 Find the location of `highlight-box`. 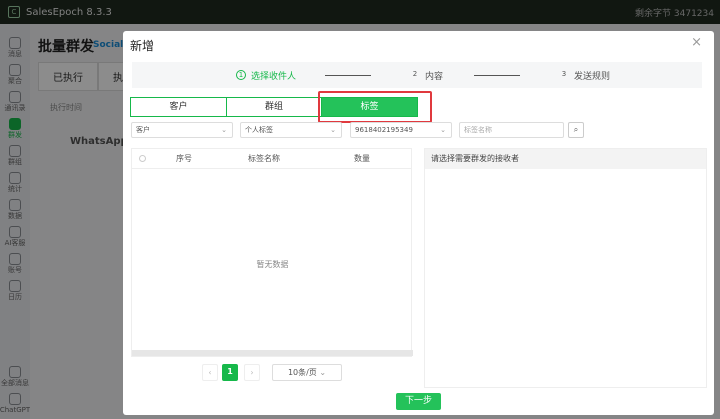

highlight-box is located at coordinates (375, 107).